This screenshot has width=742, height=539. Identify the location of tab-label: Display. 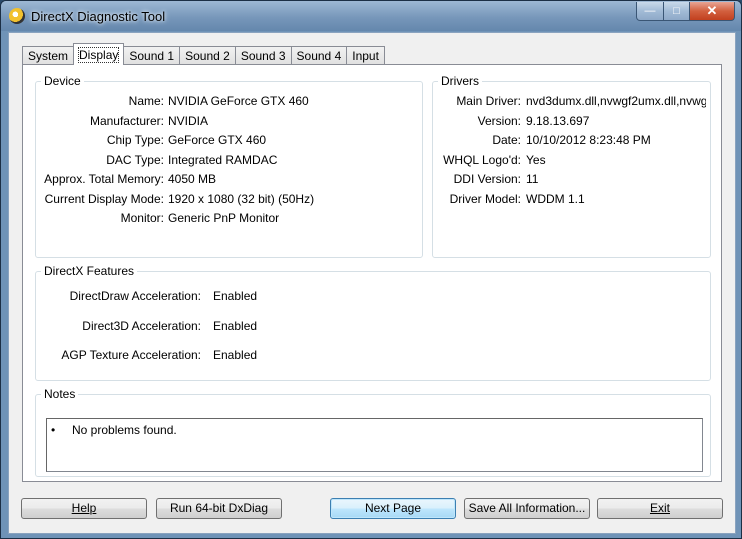
(99, 54).